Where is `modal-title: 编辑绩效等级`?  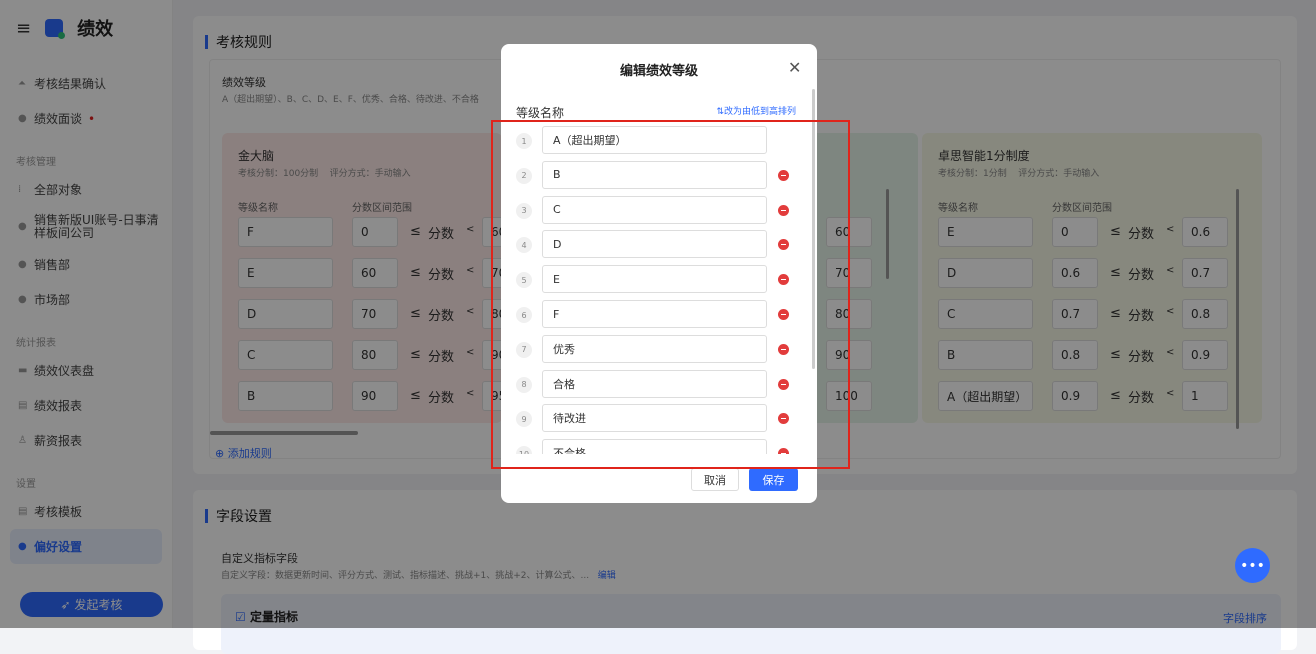
modal-title: 编辑绩效等级 is located at coordinates (658, 71).